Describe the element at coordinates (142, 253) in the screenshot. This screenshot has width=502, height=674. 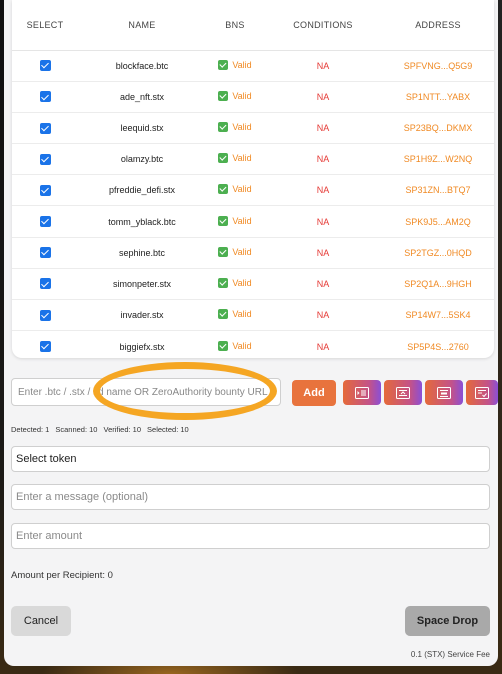
I see `row-name: sephine.btc` at that location.